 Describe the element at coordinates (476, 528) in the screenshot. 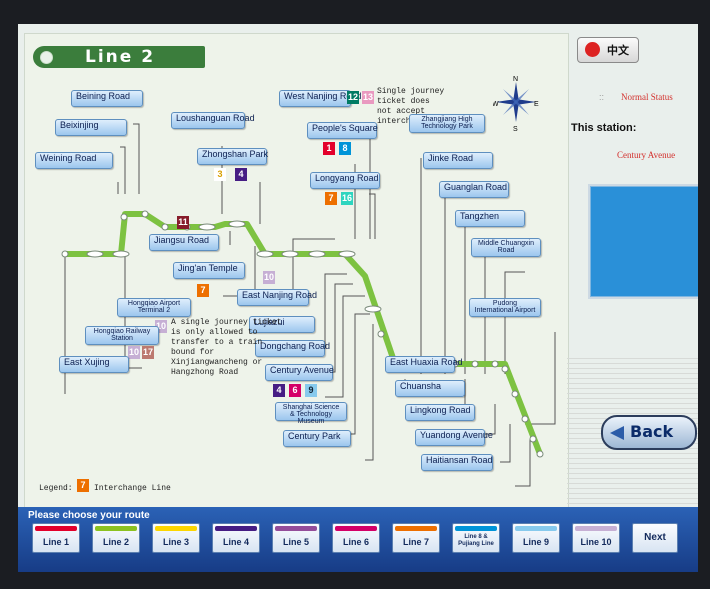

I see `line8-color` at that location.